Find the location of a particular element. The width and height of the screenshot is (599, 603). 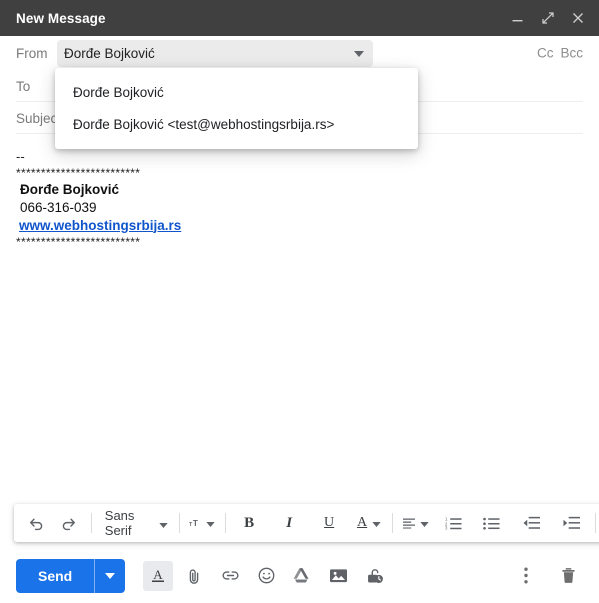

cc-button: Cc is located at coordinates (545, 53).